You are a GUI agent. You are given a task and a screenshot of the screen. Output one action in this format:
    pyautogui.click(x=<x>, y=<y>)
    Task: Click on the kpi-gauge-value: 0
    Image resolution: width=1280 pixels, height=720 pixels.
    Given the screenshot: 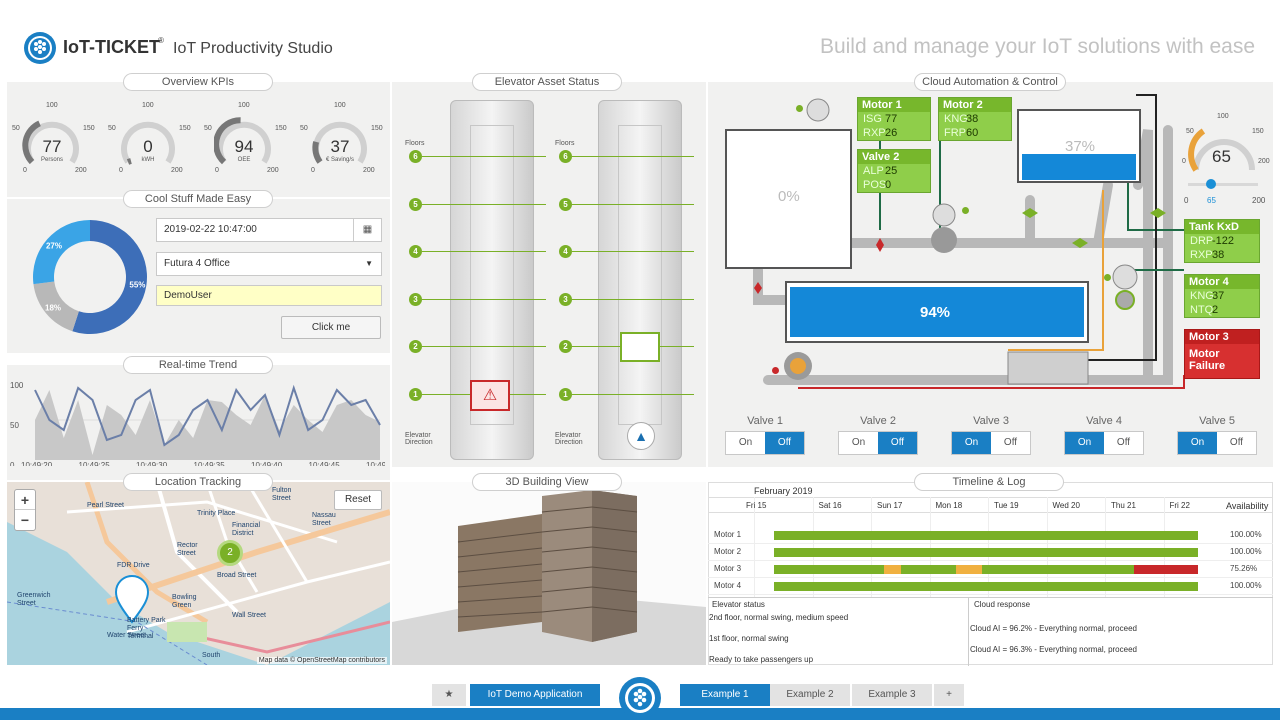 What is the action you would take?
    pyautogui.click(x=148, y=146)
    